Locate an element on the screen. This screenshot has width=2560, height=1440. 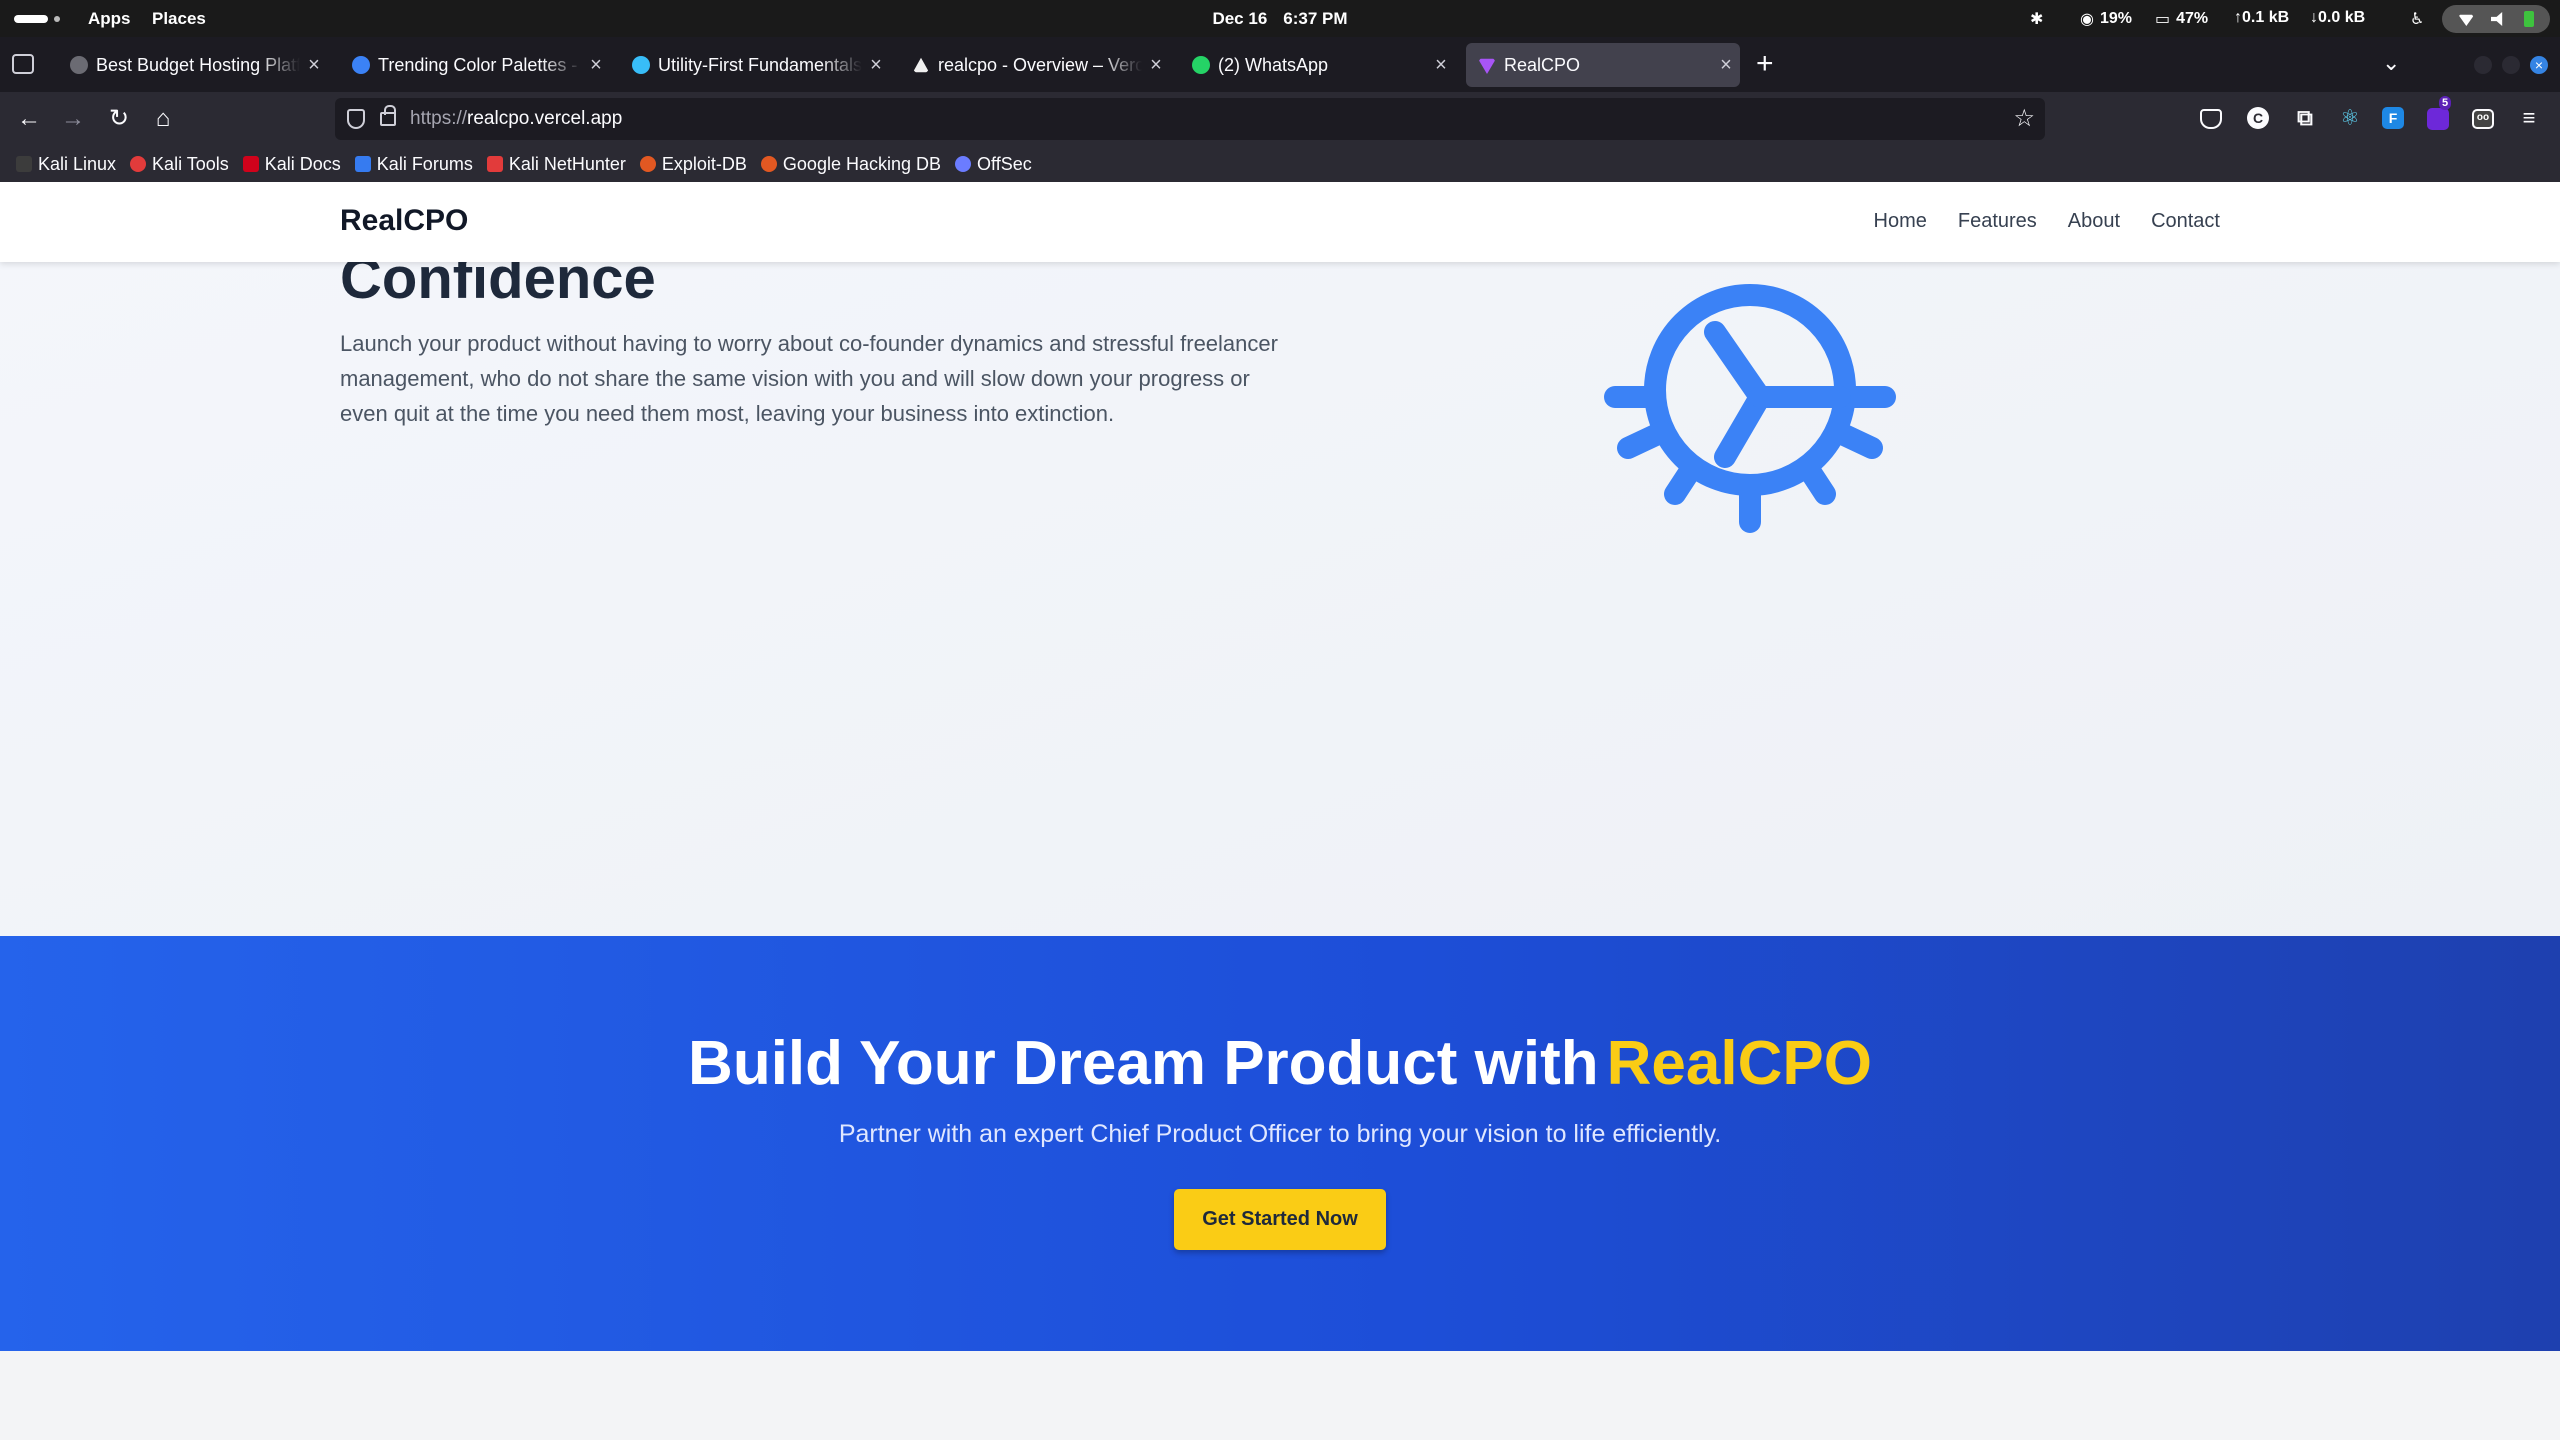
tab-budget-hosting: Best Budget Hosting Platf × is located at coordinates (193, 65).